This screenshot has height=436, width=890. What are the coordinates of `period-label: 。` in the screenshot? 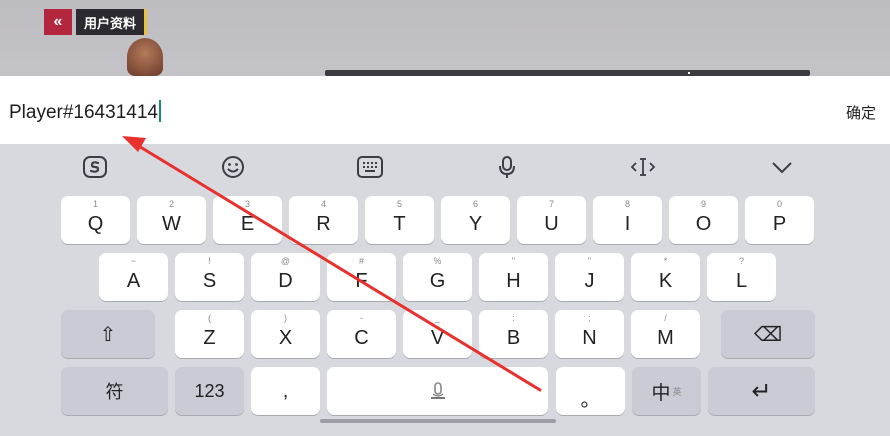 It's located at (590, 399).